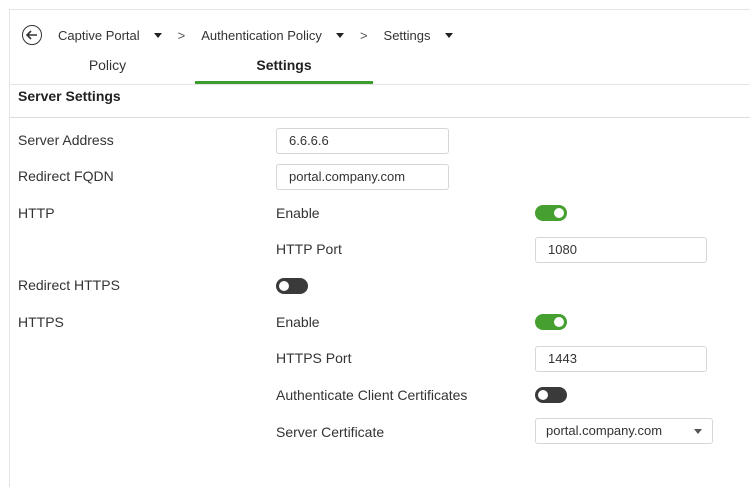  What do you see at coordinates (621, 359) in the screenshot?
I see `https-port-input: 1443` at bounding box center [621, 359].